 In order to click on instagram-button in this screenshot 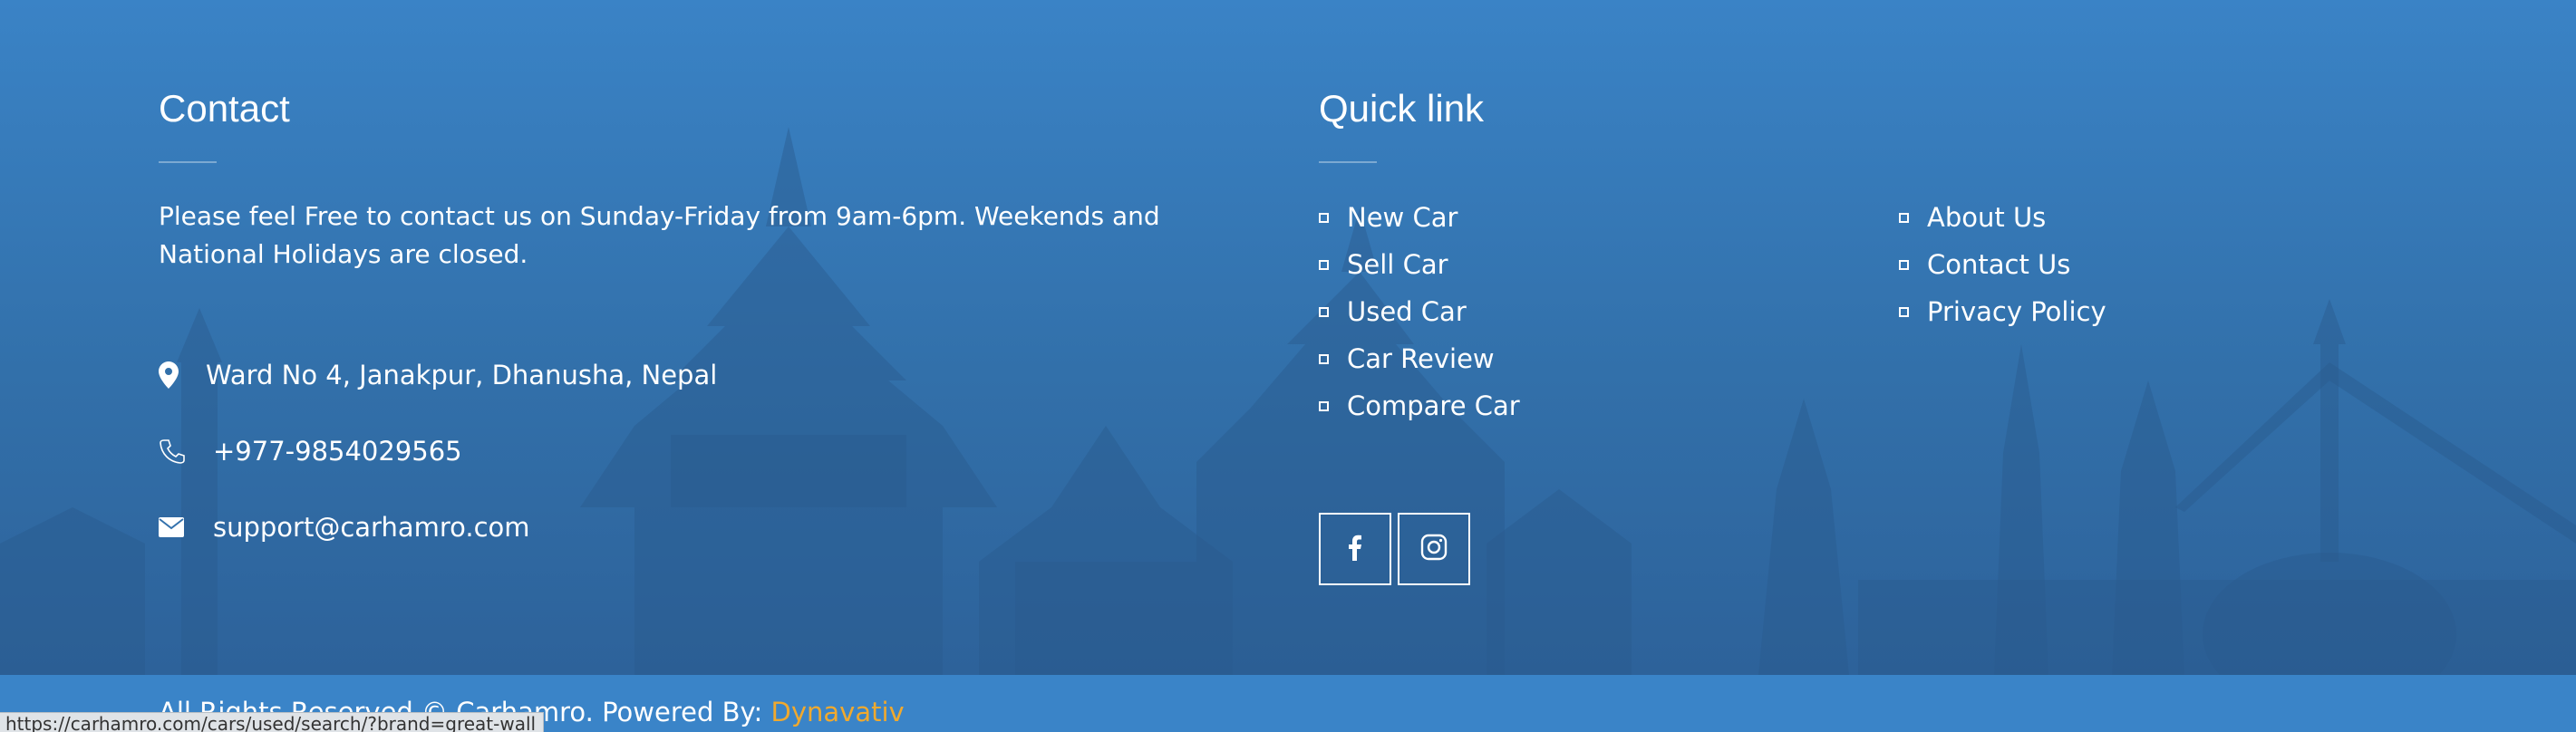, I will do `click(1434, 549)`.